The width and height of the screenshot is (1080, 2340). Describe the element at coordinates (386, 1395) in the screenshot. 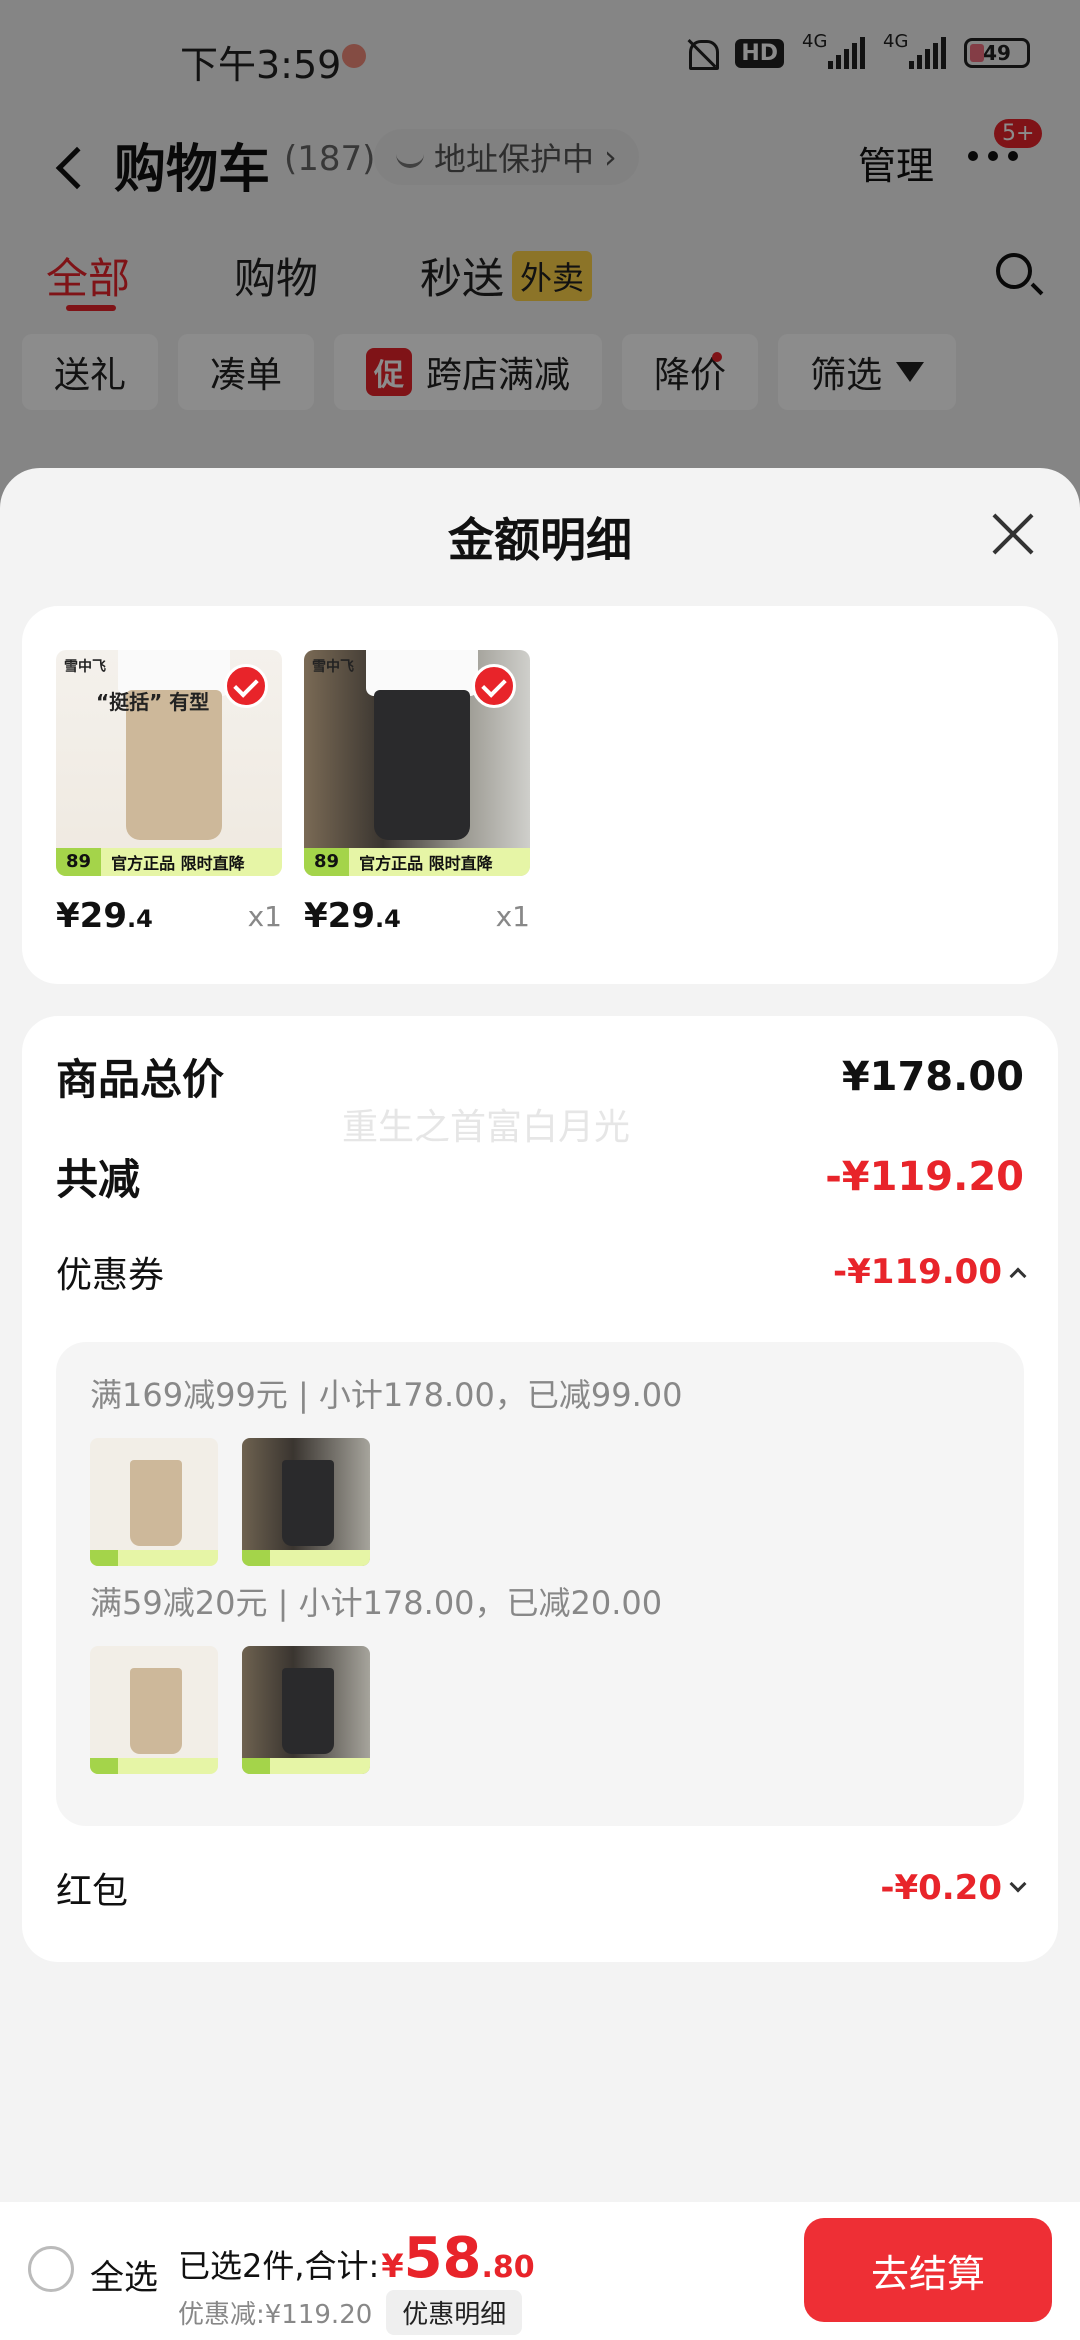

I see `coupon-line: 满169减99元 | 小计178.00，已减99.00` at that location.